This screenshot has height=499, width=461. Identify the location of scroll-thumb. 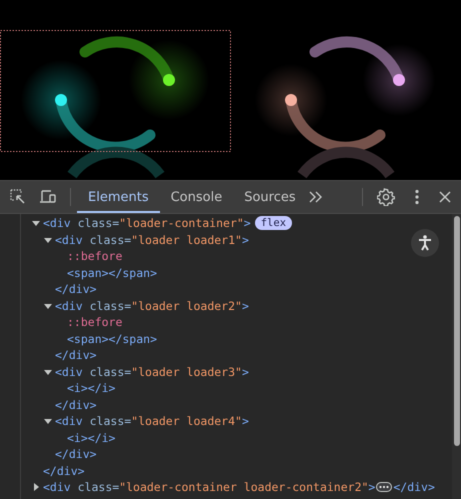
(457, 331).